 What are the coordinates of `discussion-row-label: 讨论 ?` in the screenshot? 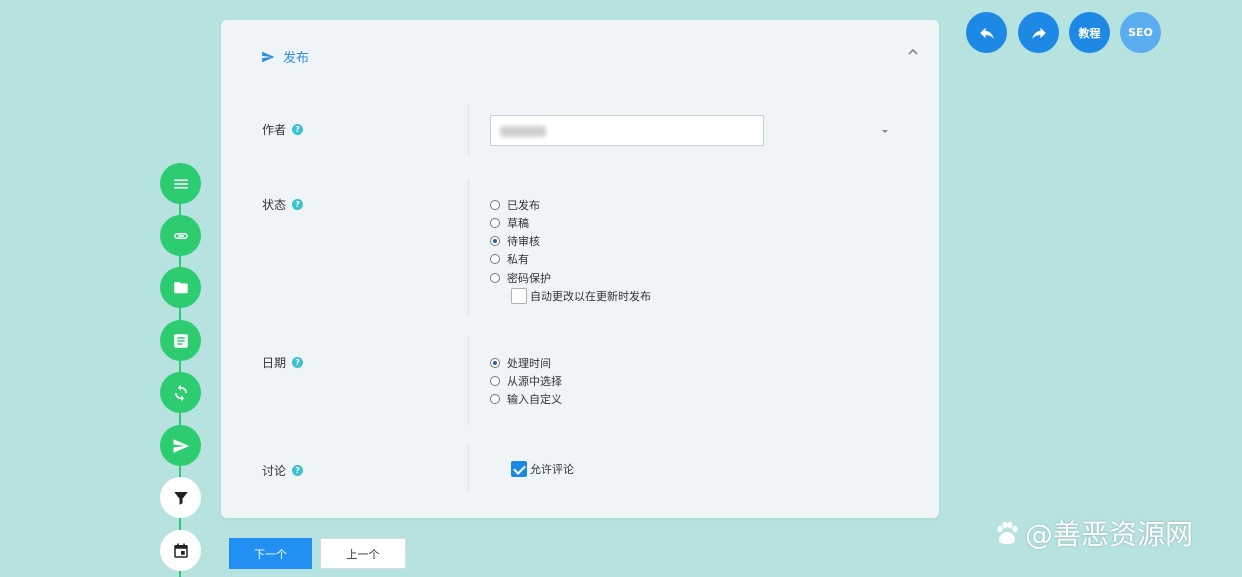 It's located at (283, 470).